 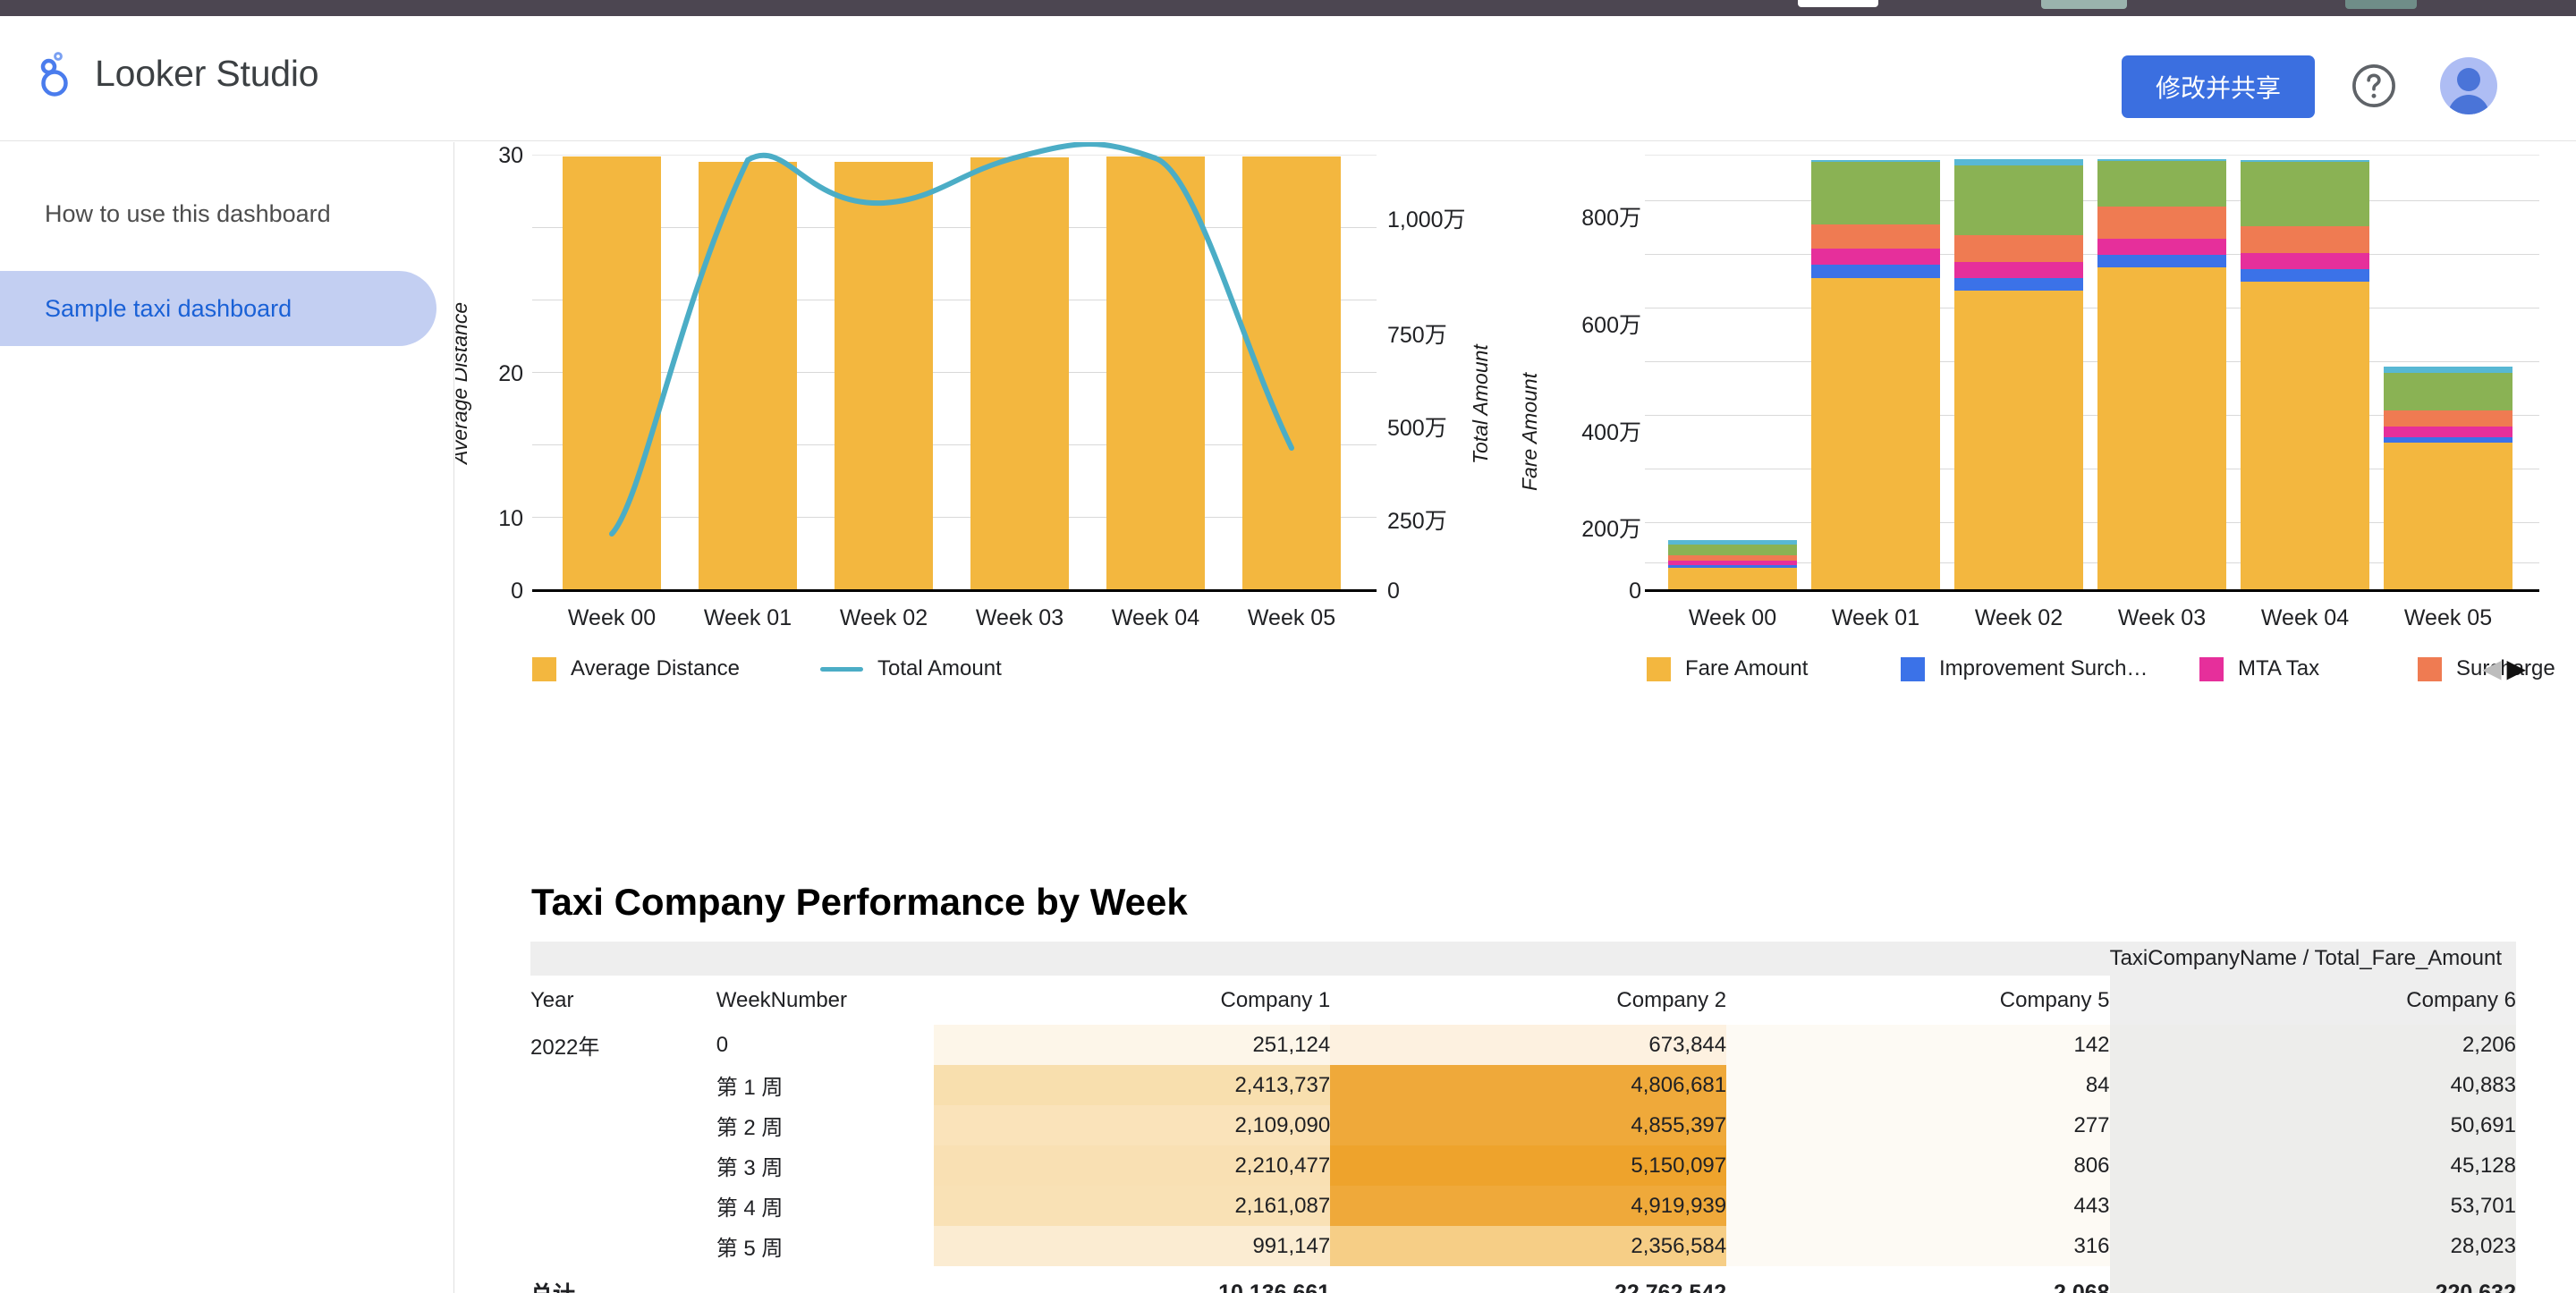 What do you see at coordinates (176, 74) in the screenshot?
I see `brand: Looker Studio` at bounding box center [176, 74].